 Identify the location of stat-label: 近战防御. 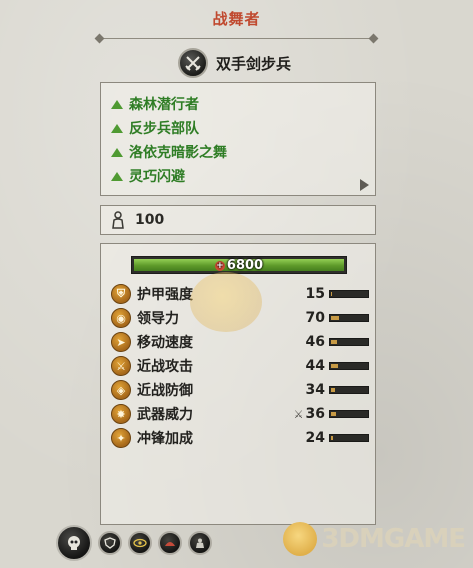
(165, 391).